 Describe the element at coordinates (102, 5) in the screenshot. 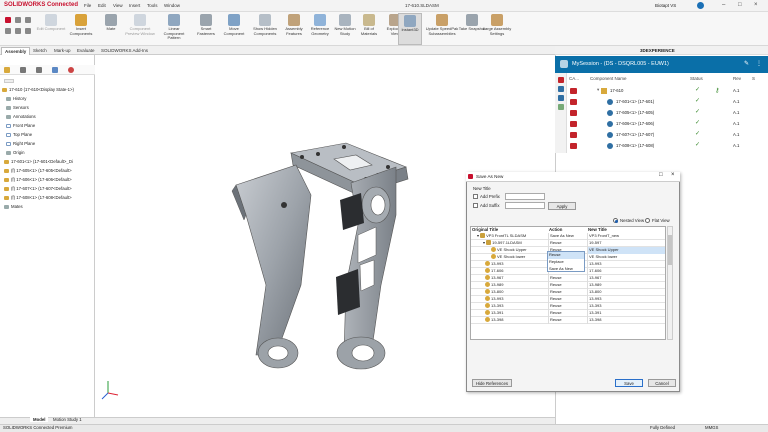

I see `menu-edit: Edit` at that location.